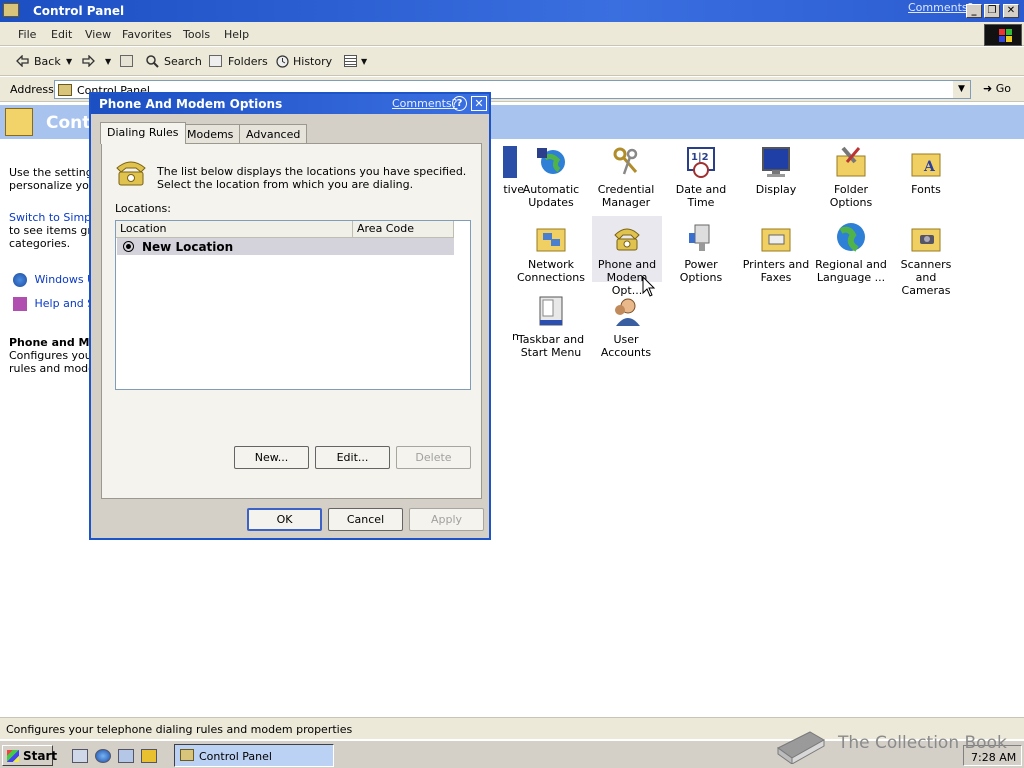 This screenshot has width=1024, height=768. I want to click on taskbar-item-control-panel: Control Panel, so click(254, 755).